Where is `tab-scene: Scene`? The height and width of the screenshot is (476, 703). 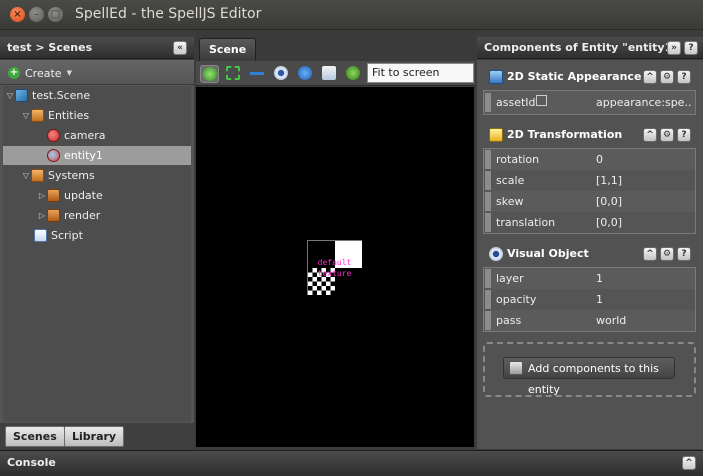
tab-scene: Scene is located at coordinates (228, 49).